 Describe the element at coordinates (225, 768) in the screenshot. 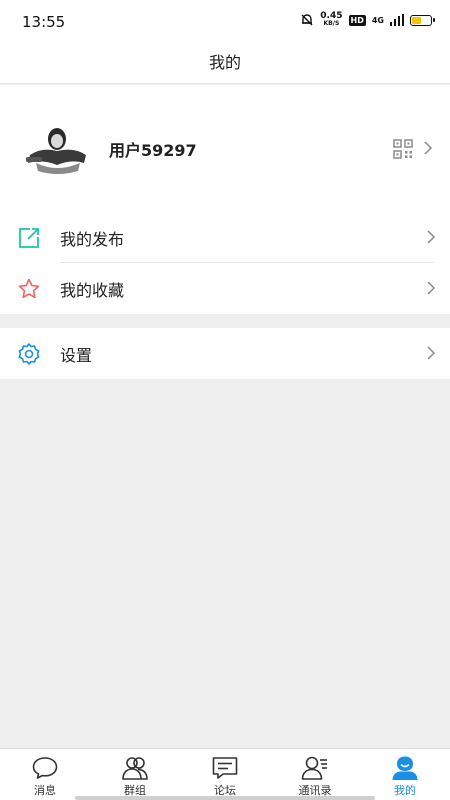

I see `forum-icon` at that location.